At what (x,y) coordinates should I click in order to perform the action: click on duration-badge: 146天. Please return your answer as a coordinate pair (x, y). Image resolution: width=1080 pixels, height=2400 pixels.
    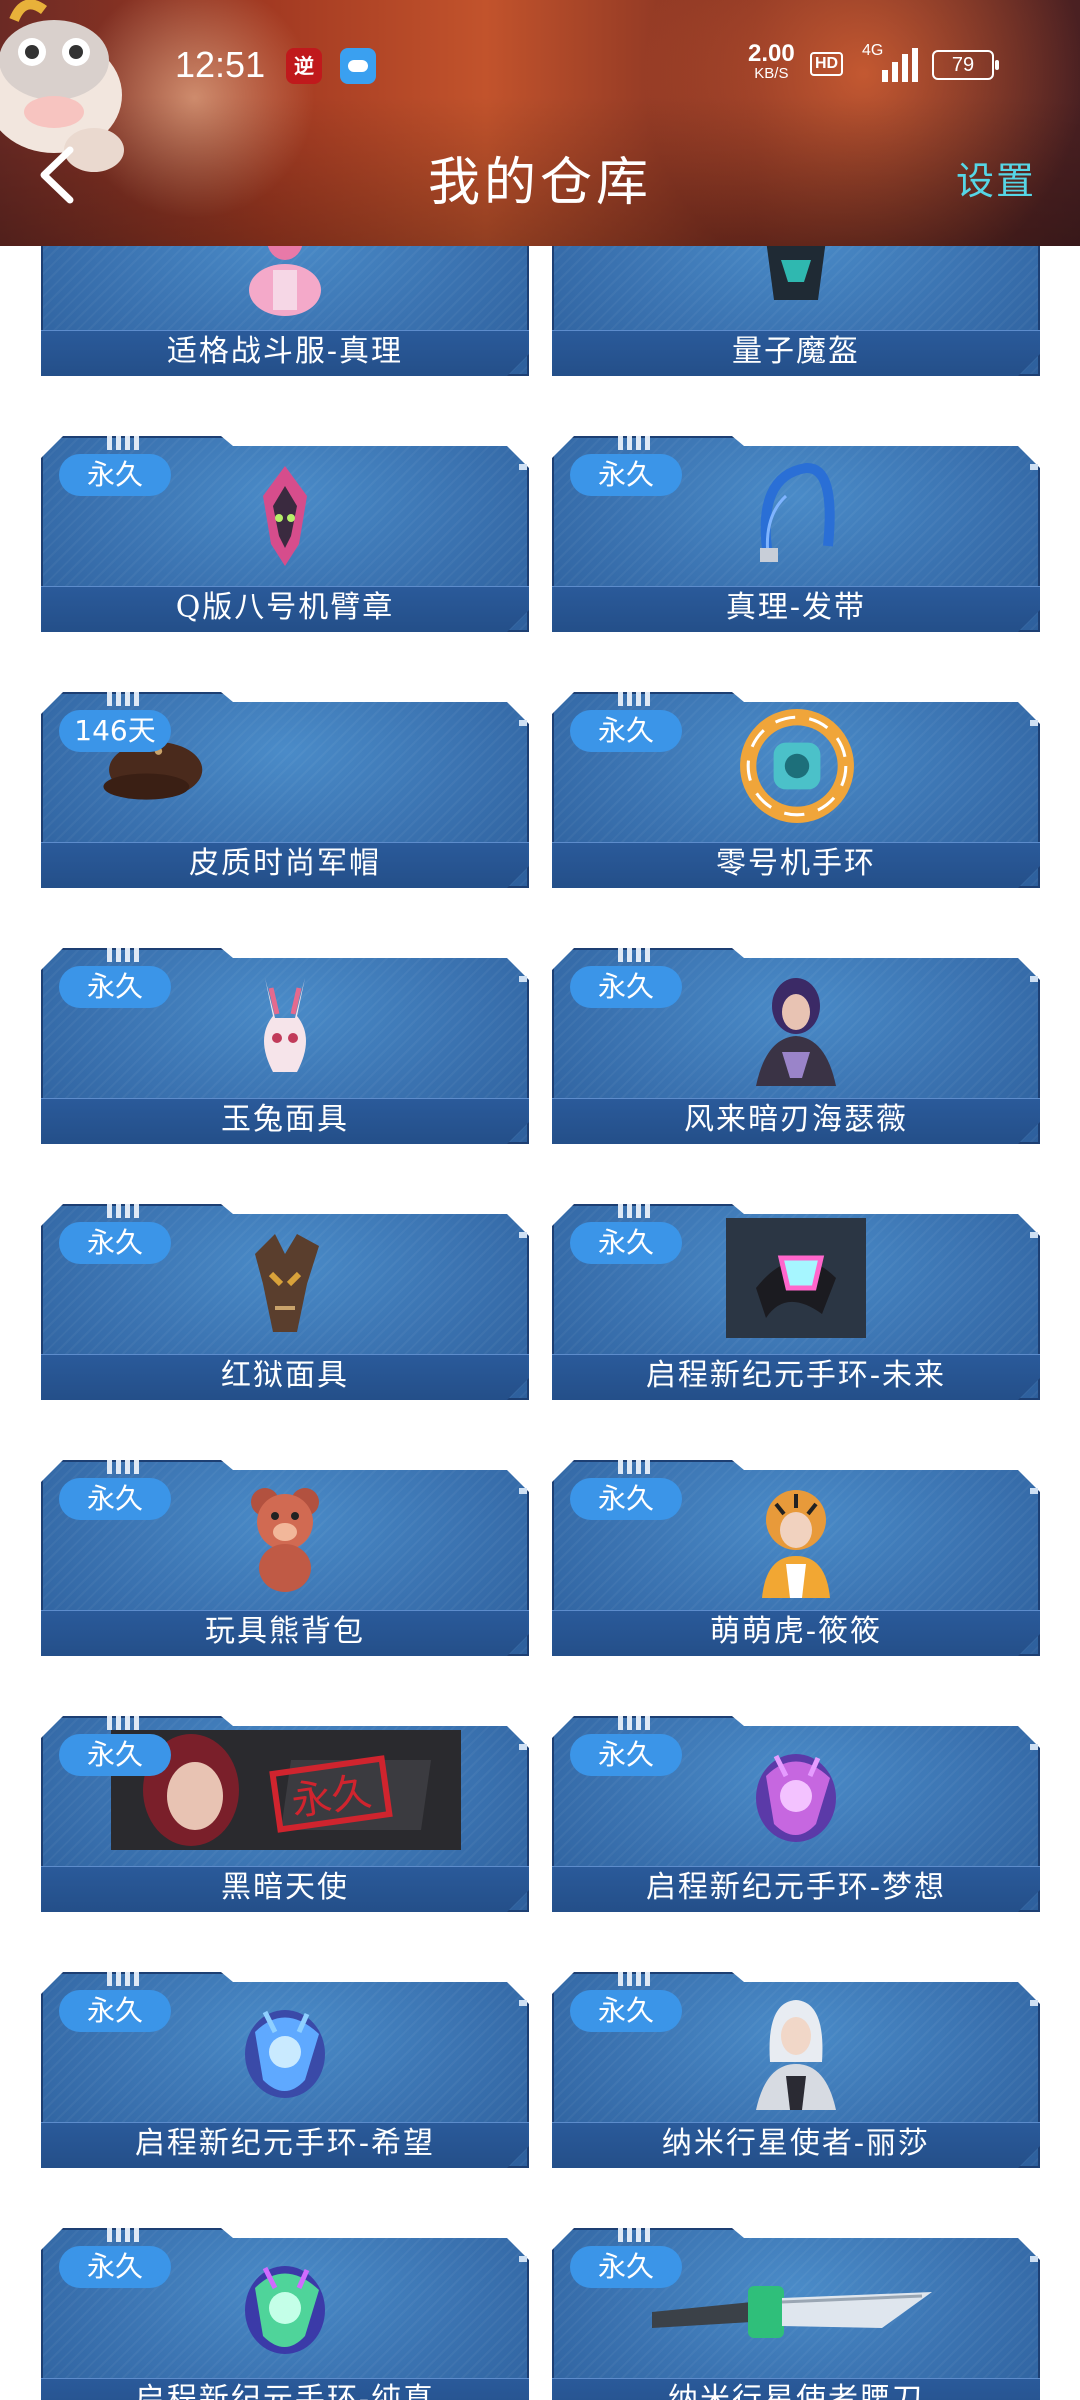
    Looking at the image, I should click on (115, 731).